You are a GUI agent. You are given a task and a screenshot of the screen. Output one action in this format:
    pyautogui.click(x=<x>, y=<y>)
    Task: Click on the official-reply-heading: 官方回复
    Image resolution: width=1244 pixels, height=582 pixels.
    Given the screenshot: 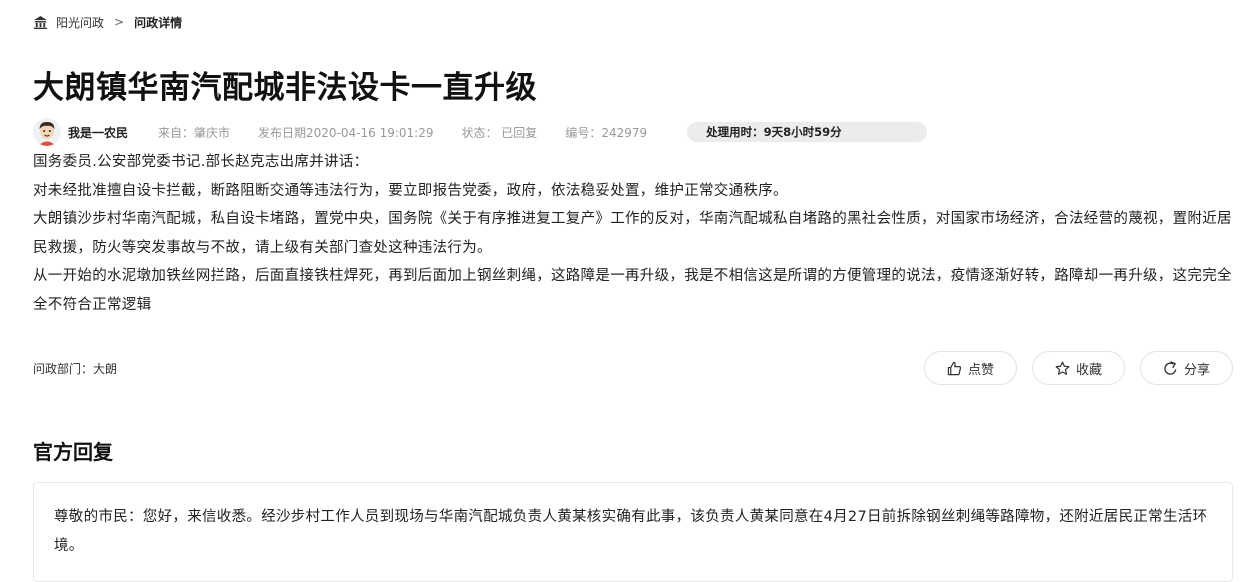 What is the action you would take?
    pyautogui.click(x=73, y=452)
    